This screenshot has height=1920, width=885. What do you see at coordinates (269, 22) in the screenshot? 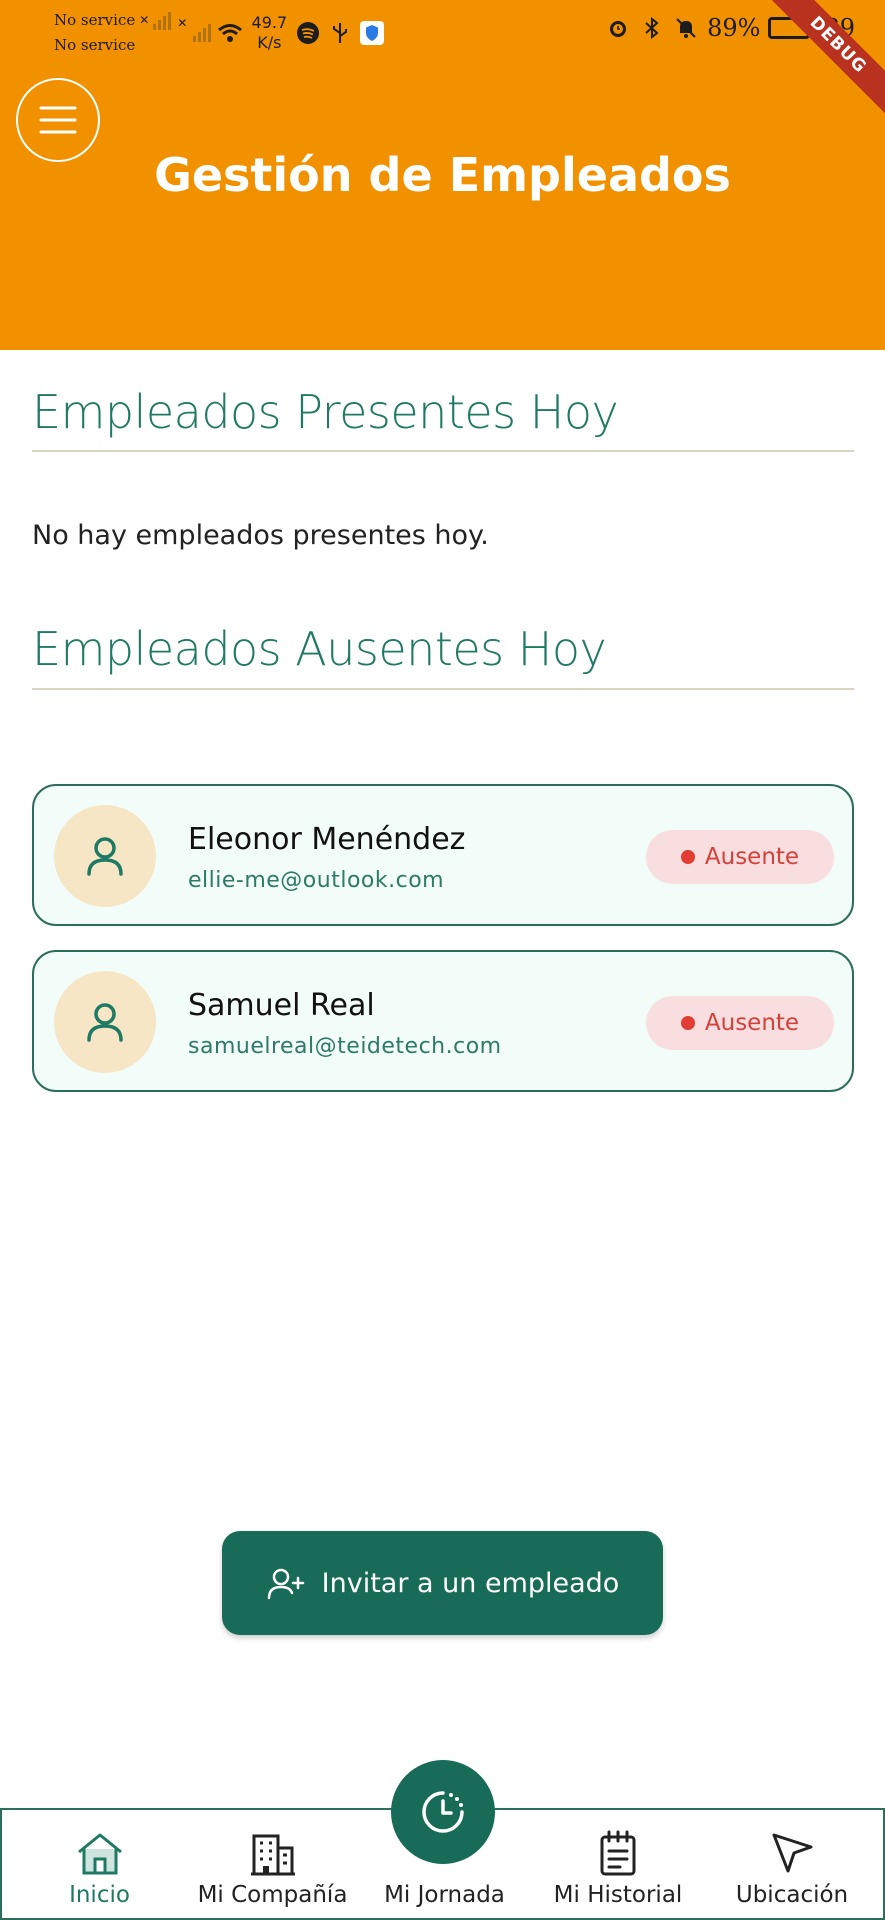
I see `network-speed-value: 49.7` at bounding box center [269, 22].